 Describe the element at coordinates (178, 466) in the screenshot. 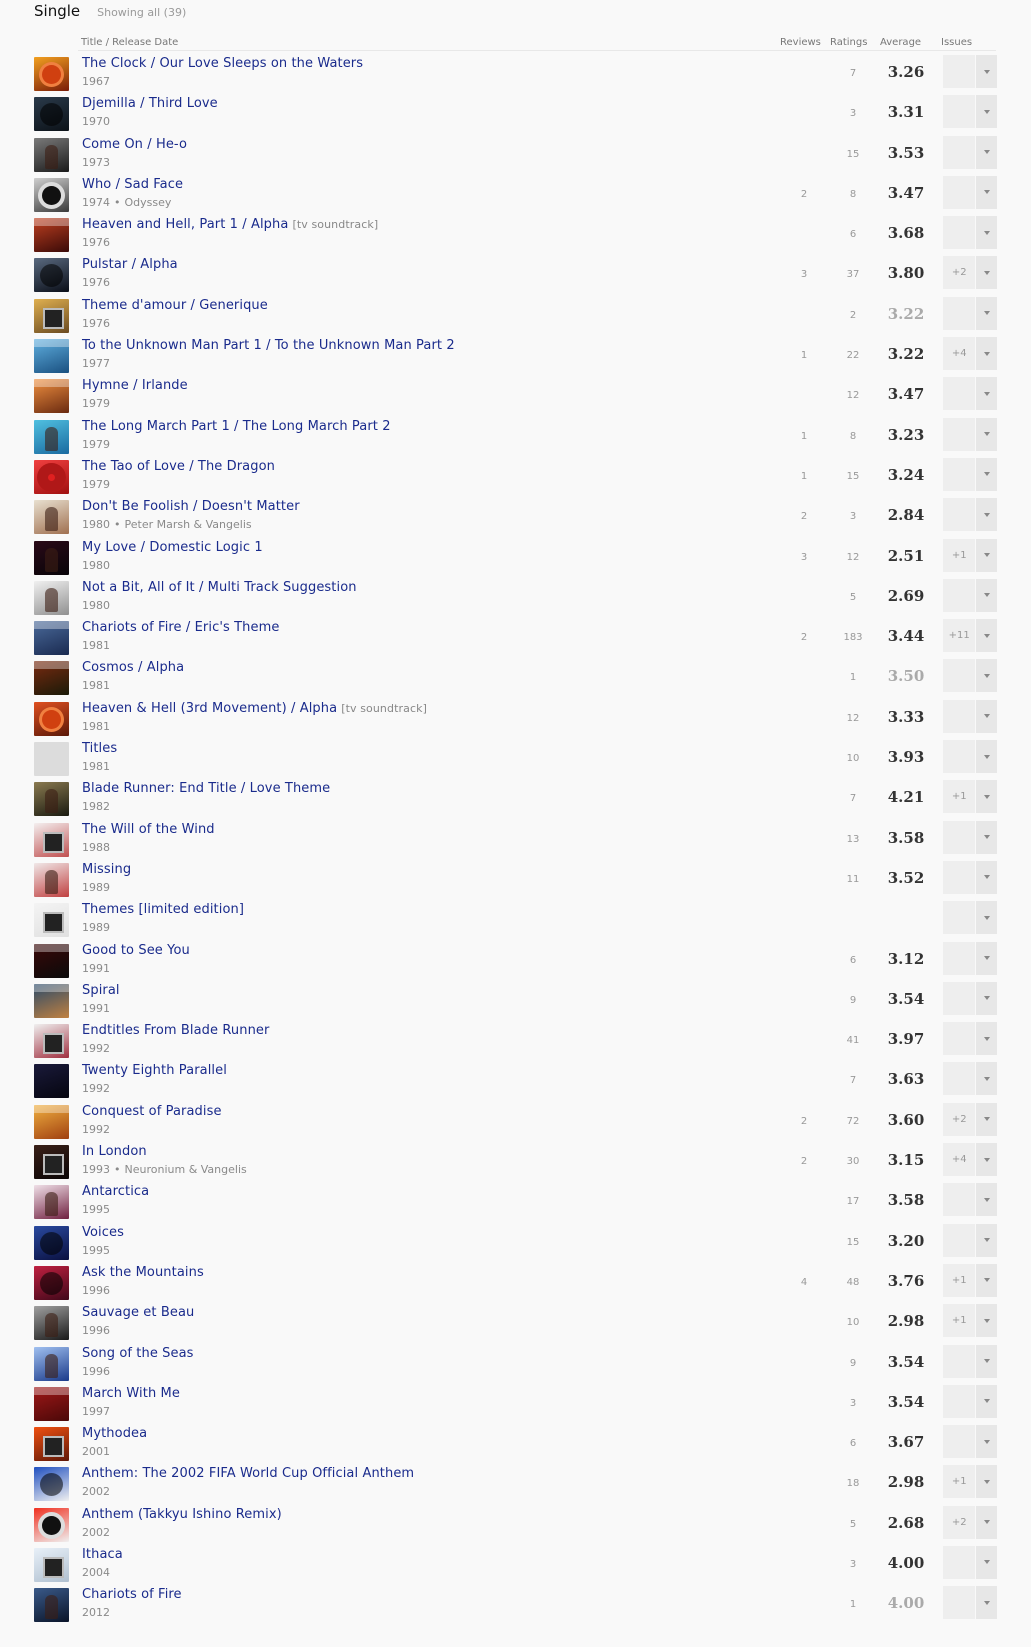

I see `release-title-link: The Tao of Love / The Dragon` at that location.